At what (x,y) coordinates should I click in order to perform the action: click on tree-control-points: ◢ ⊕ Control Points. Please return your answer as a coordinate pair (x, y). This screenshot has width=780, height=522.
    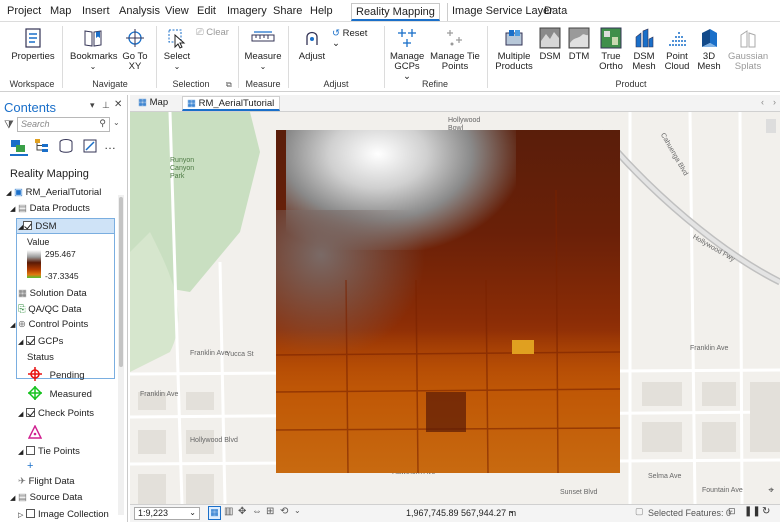
    Looking at the image, I should click on (49, 324).